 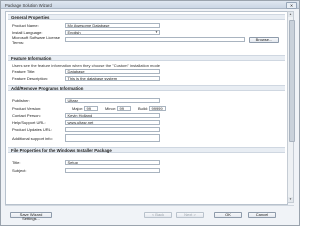 I want to click on next-button: Next >, so click(x=190, y=215).